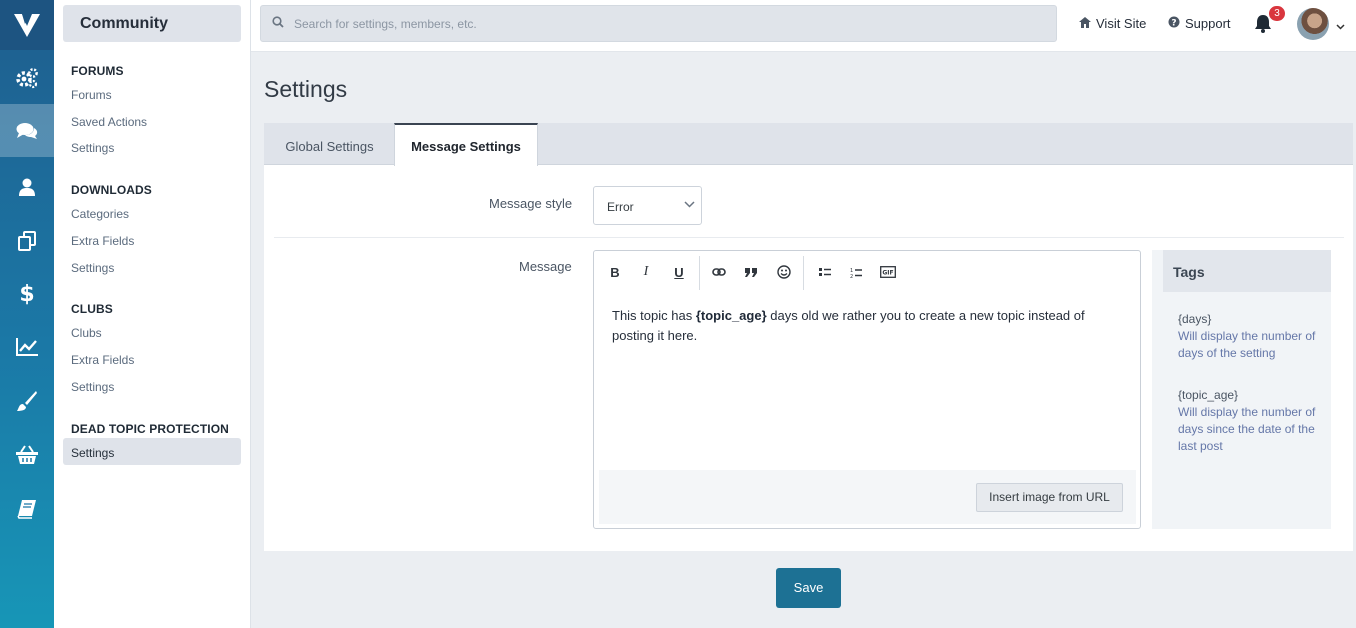 Image resolution: width=1356 pixels, height=628 pixels. What do you see at coordinates (545, 266) in the screenshot?
I see `message-label: Message` at bounding box center [545, 266].